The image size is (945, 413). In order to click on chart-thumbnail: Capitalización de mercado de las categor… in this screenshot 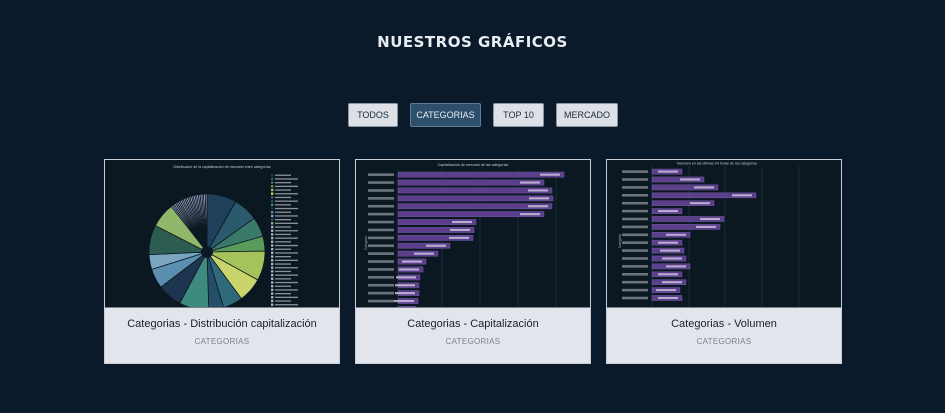, I will do `click(473, 234)`.